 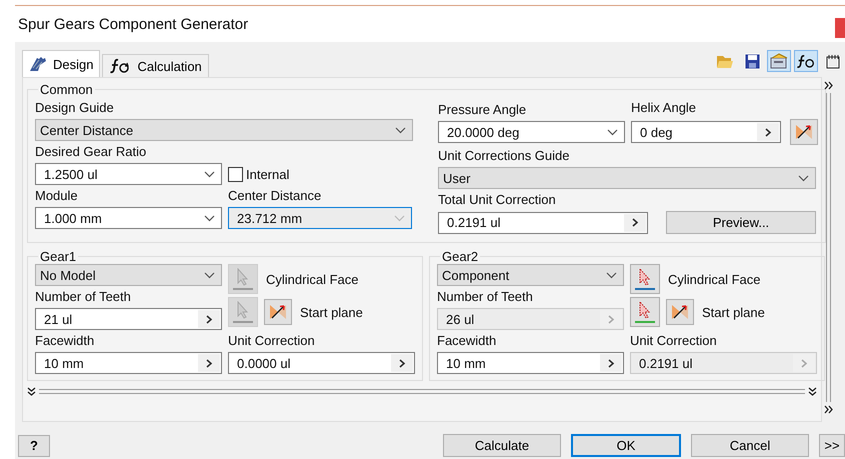 I want to click on field-label: Helix Angle, so click(x=664, y=107).